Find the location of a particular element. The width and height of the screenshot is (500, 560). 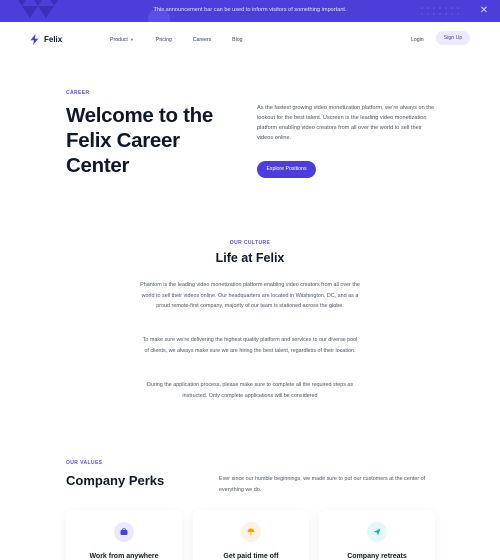

values-title: Company Perks is located at coordinates (115, 480).